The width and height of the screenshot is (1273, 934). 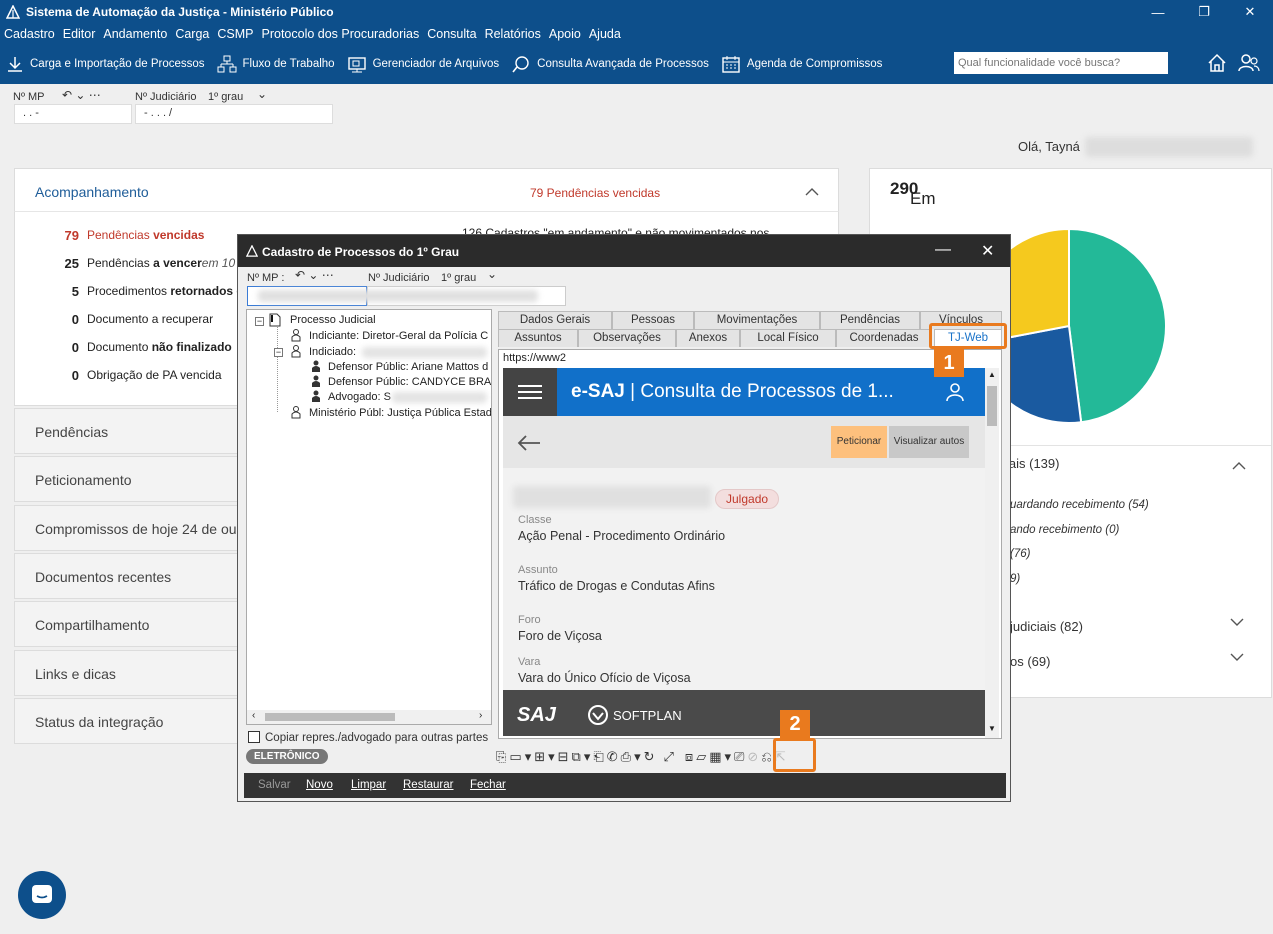 I want to click on expand-icon: ⤢, so click(x=670, y=756).